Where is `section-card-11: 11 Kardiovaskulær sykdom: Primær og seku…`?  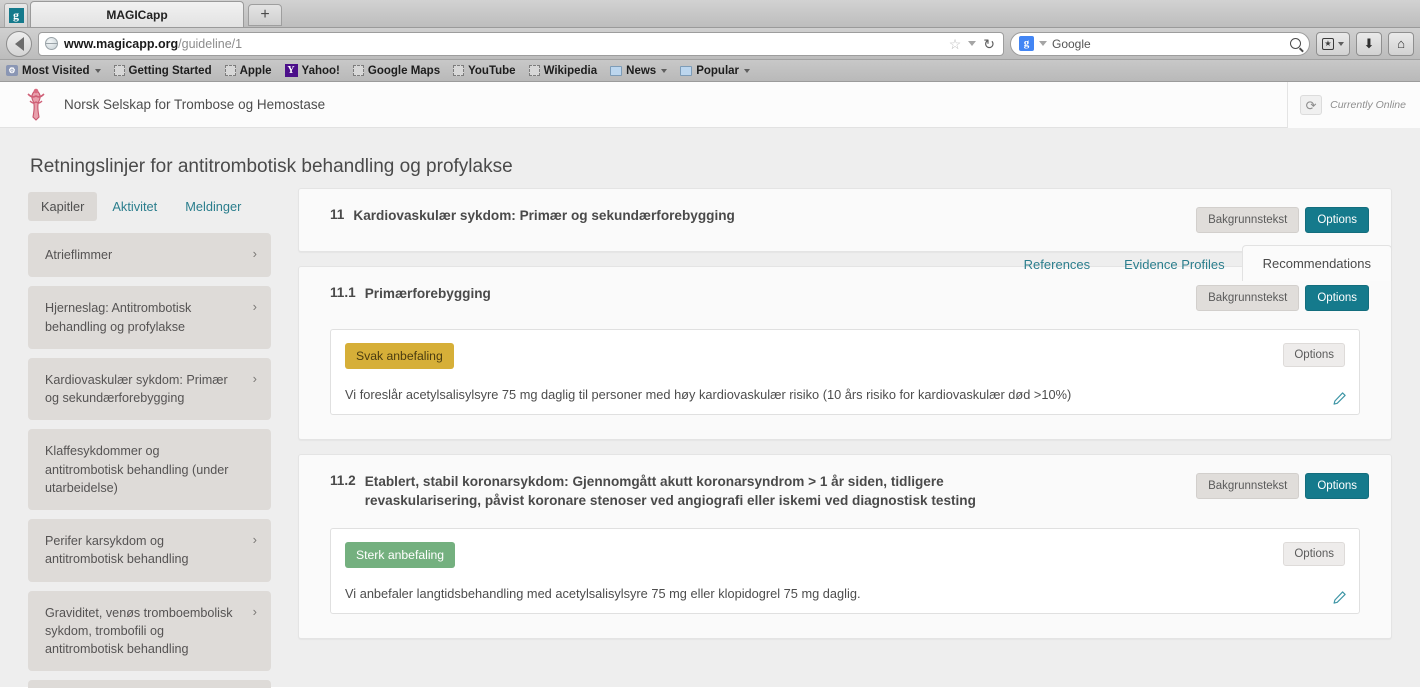 section-card-11: 11 Kardiovaskulær sykdom: Primær og seku… is located at coordinates (845, 220).